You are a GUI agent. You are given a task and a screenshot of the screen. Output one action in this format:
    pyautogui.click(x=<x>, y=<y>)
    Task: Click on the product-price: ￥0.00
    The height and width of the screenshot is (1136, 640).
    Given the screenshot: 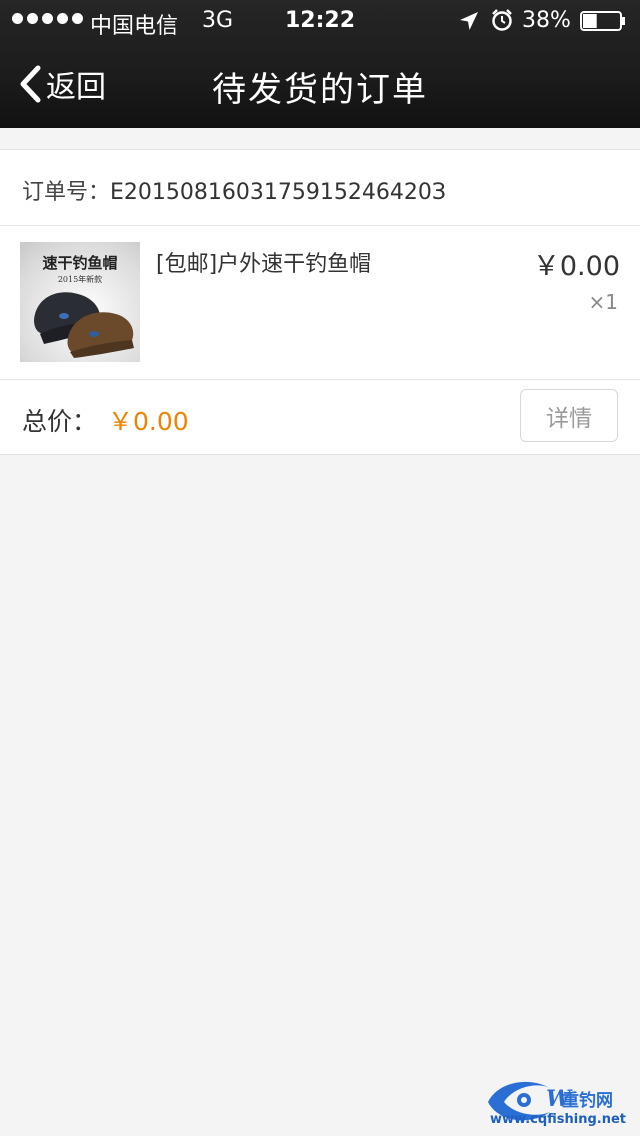 What is the action you would take?
    pyautogui.click(x=576, y=266)
    